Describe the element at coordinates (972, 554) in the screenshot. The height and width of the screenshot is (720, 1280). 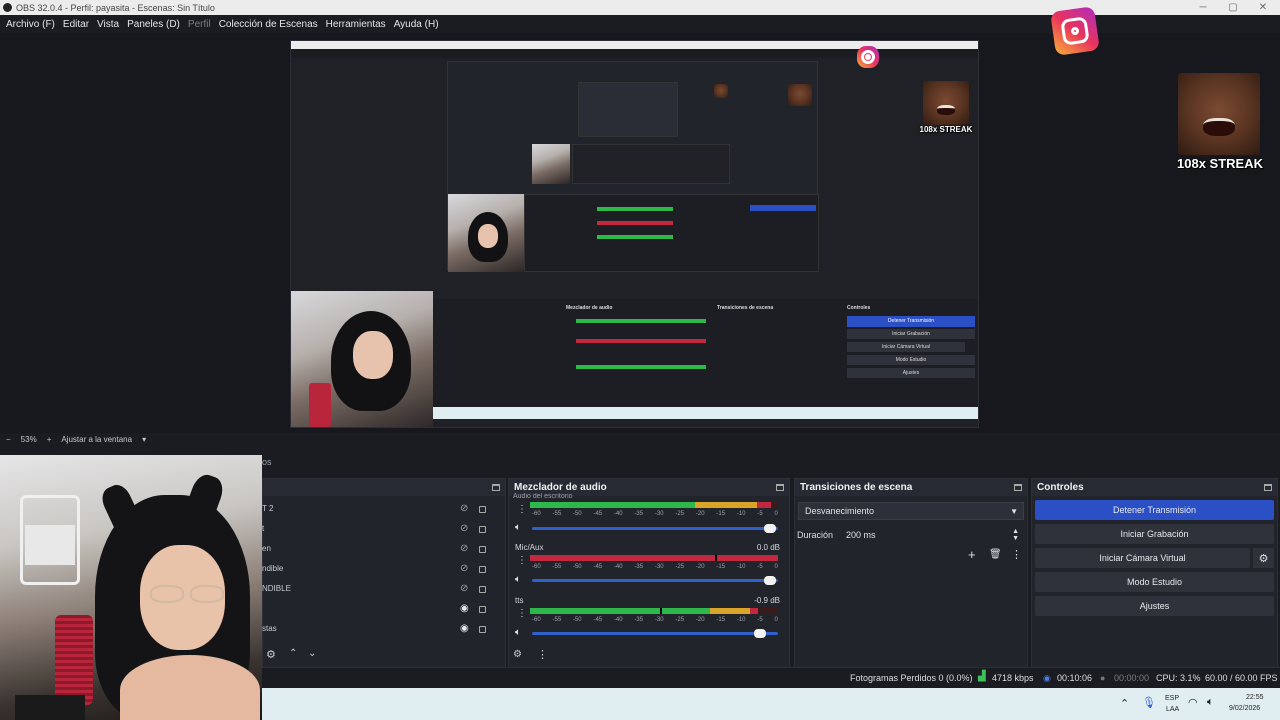
I see `add-transition-icon: +` at that location.